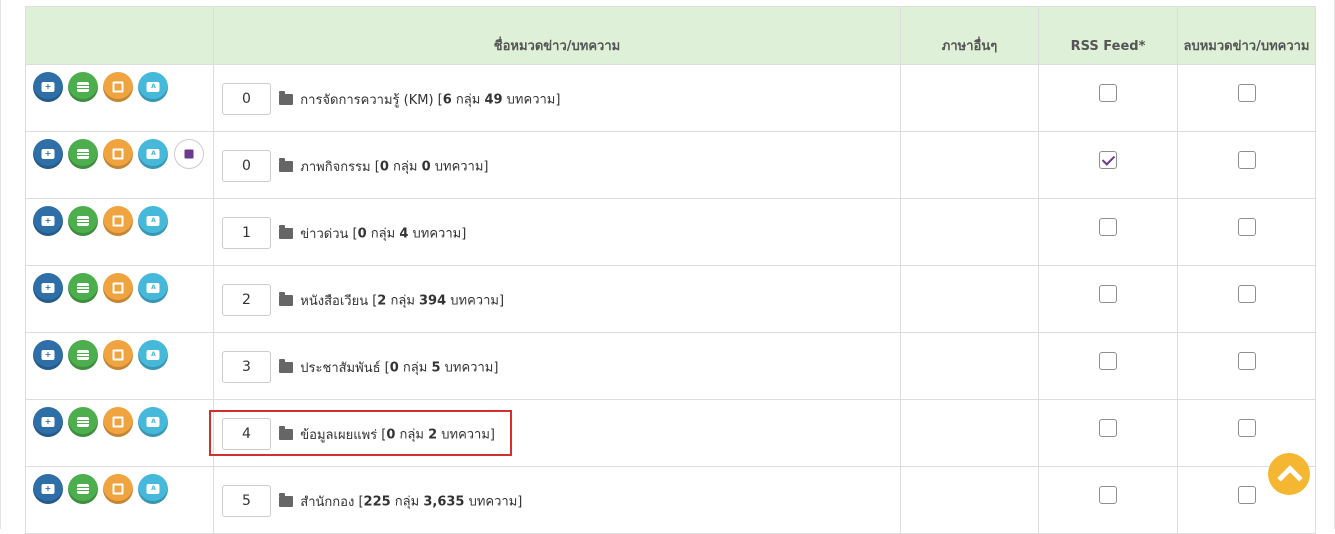 Image resolution: width=1335 pixels, height=534 pixels. I want to click on row-actions: + A, so click(119, 165).